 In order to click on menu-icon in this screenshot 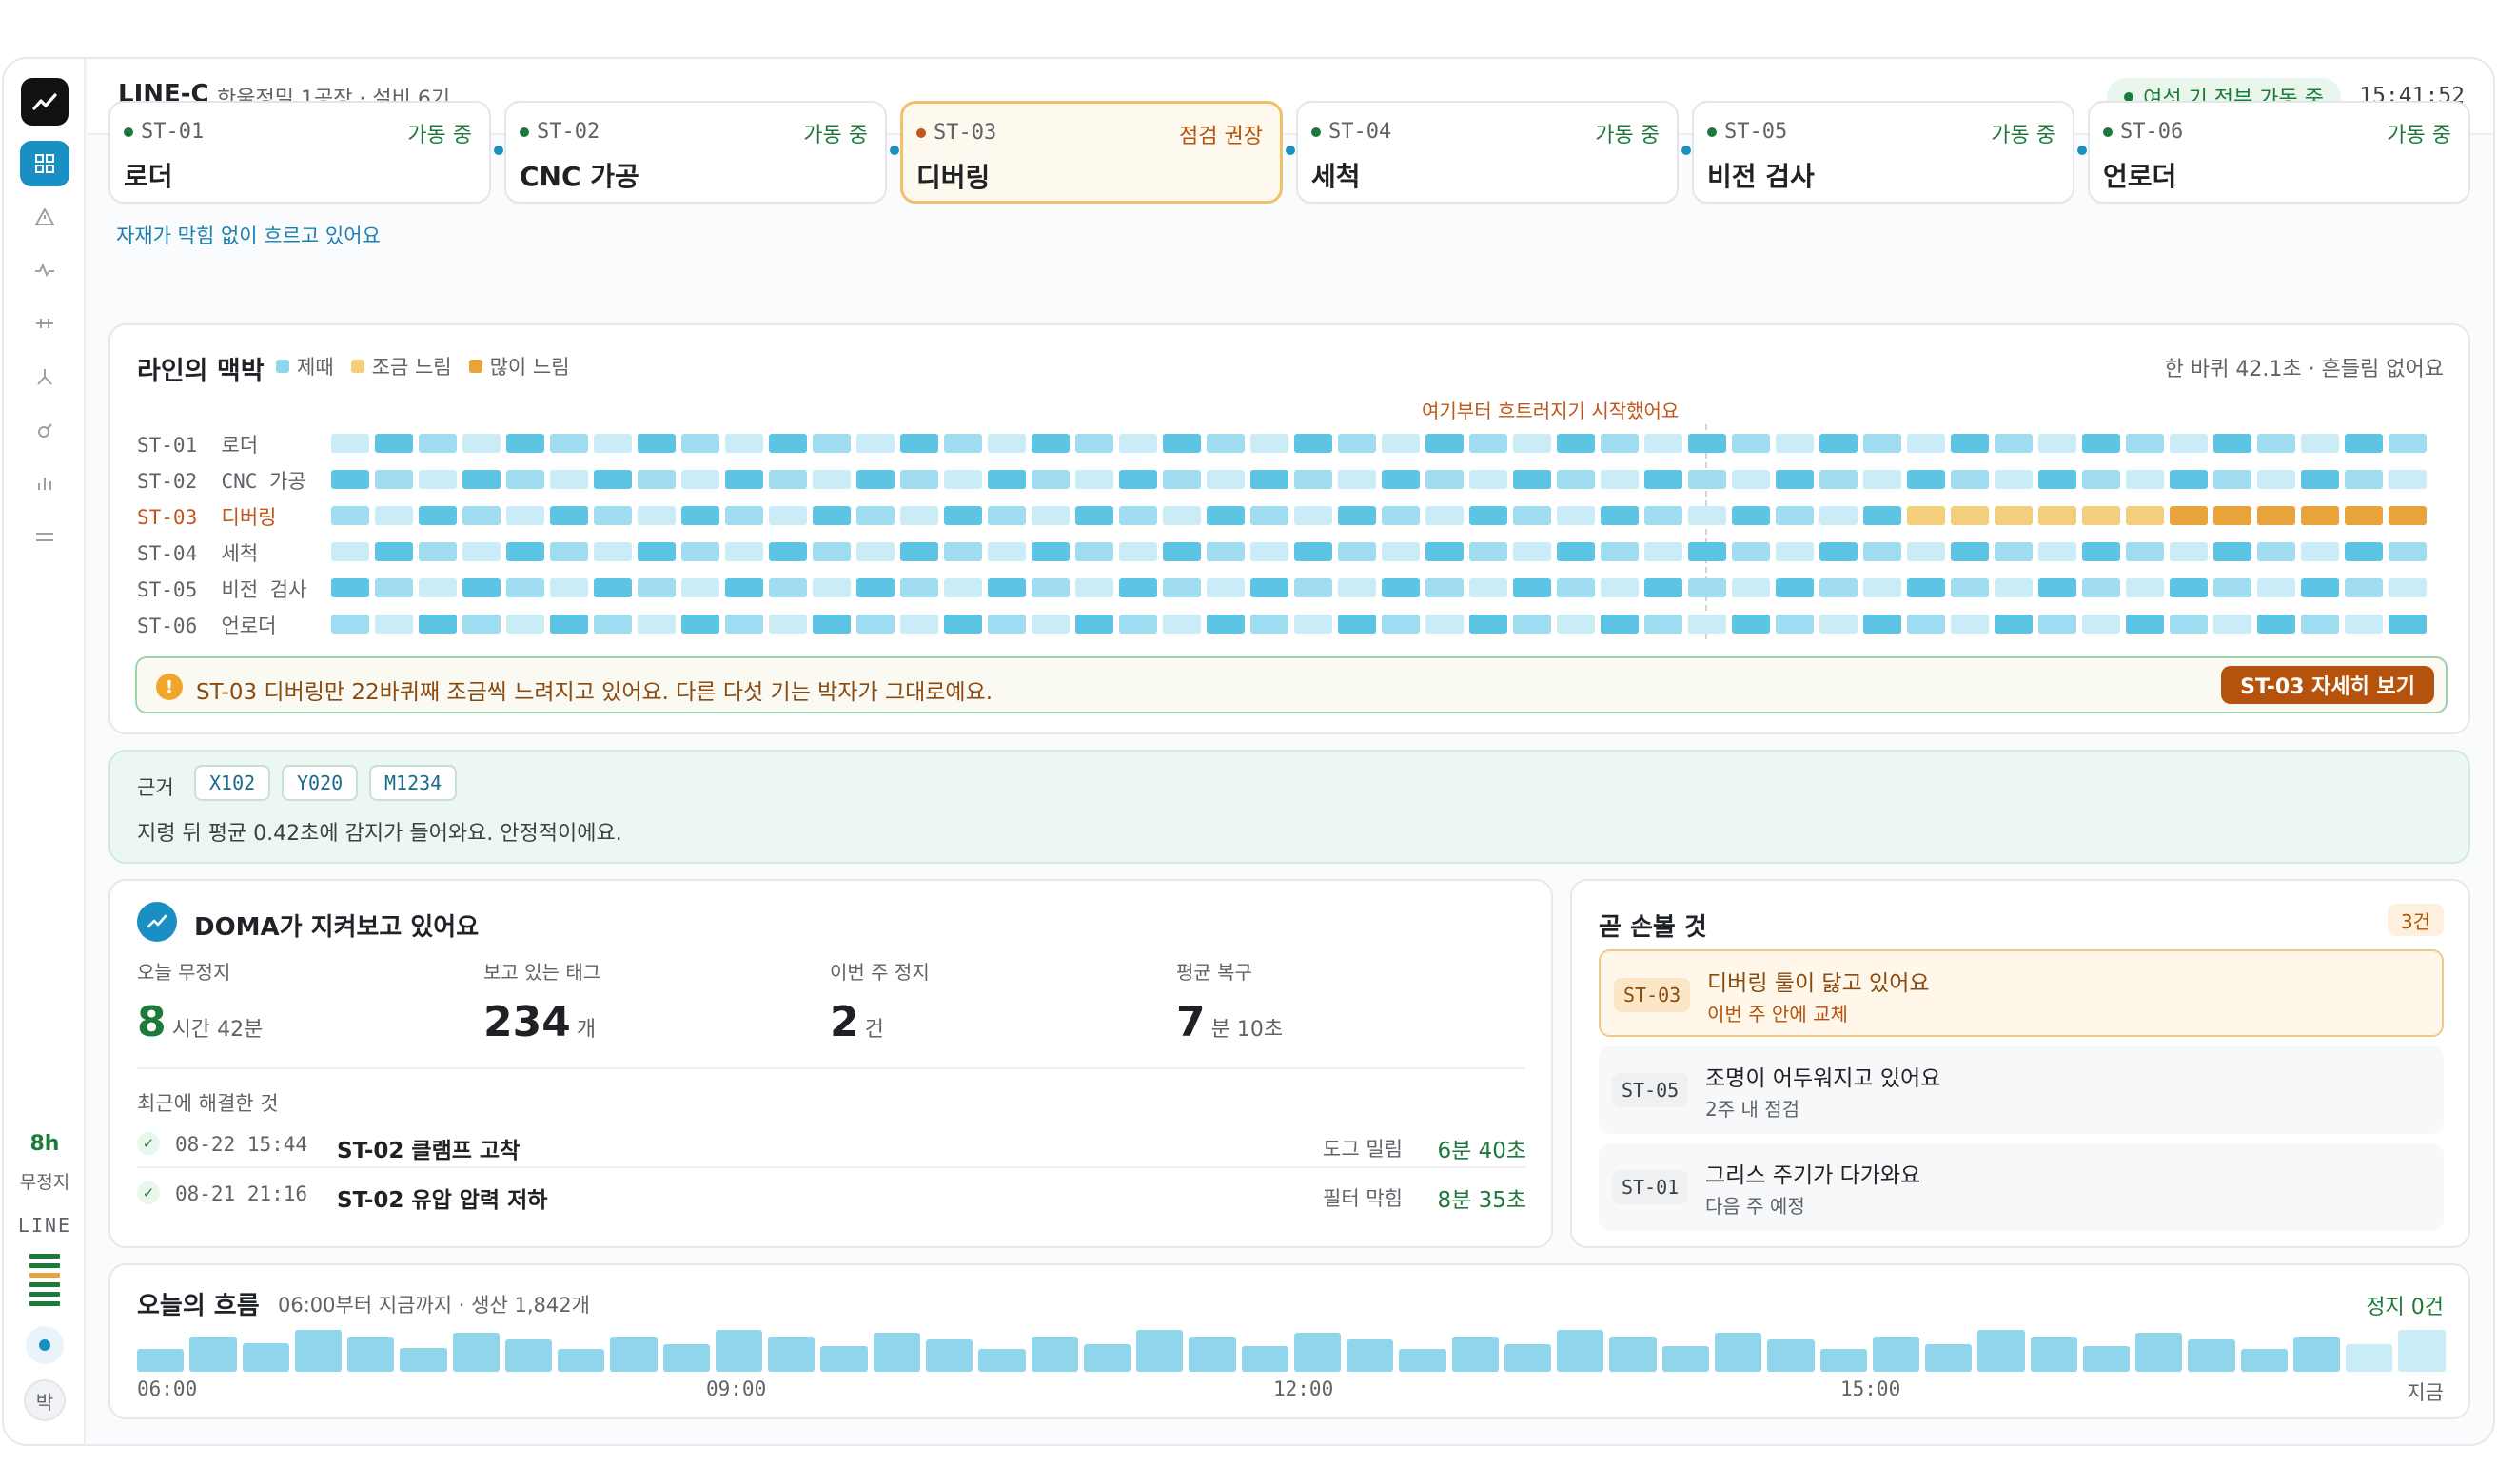, I will do `click(44, 536)`.